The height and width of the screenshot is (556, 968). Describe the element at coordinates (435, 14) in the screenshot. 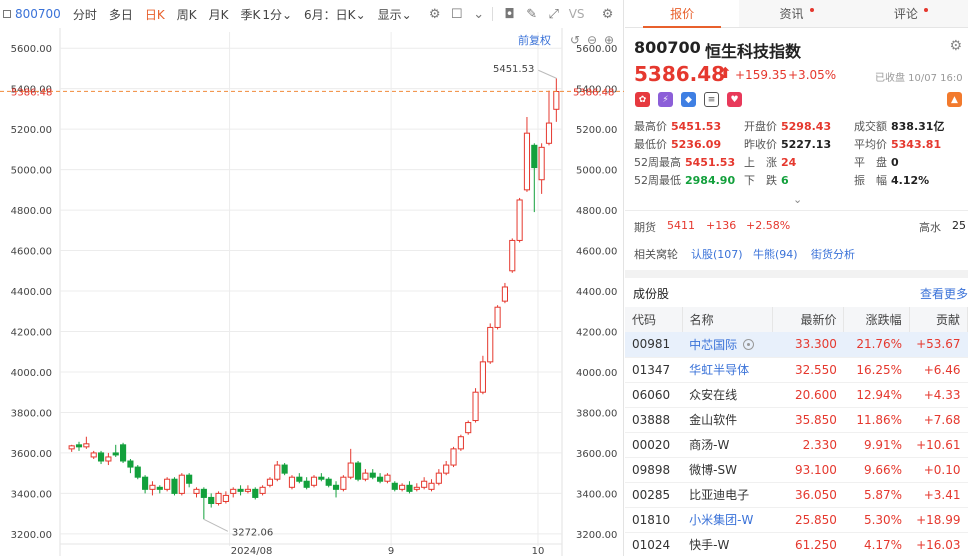

I see `indicator-gear-icon: ⚙` at that location.